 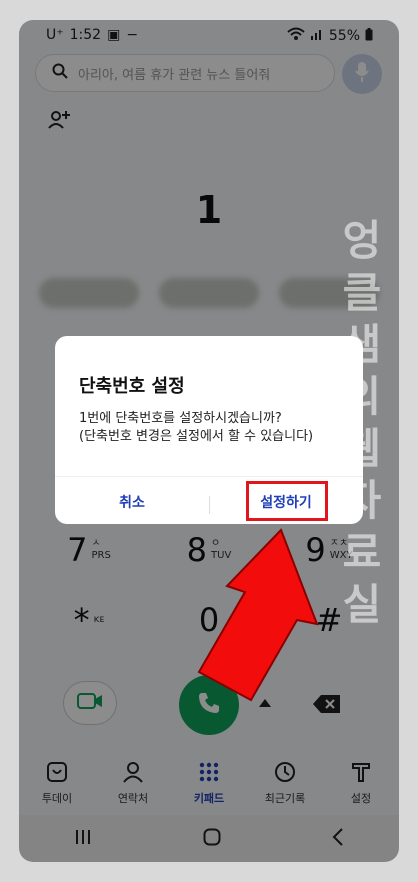 I want to click on dialog-message-line: 1번에 단축번호를 설정하시겠습니까?, so click(x=180, y=418).